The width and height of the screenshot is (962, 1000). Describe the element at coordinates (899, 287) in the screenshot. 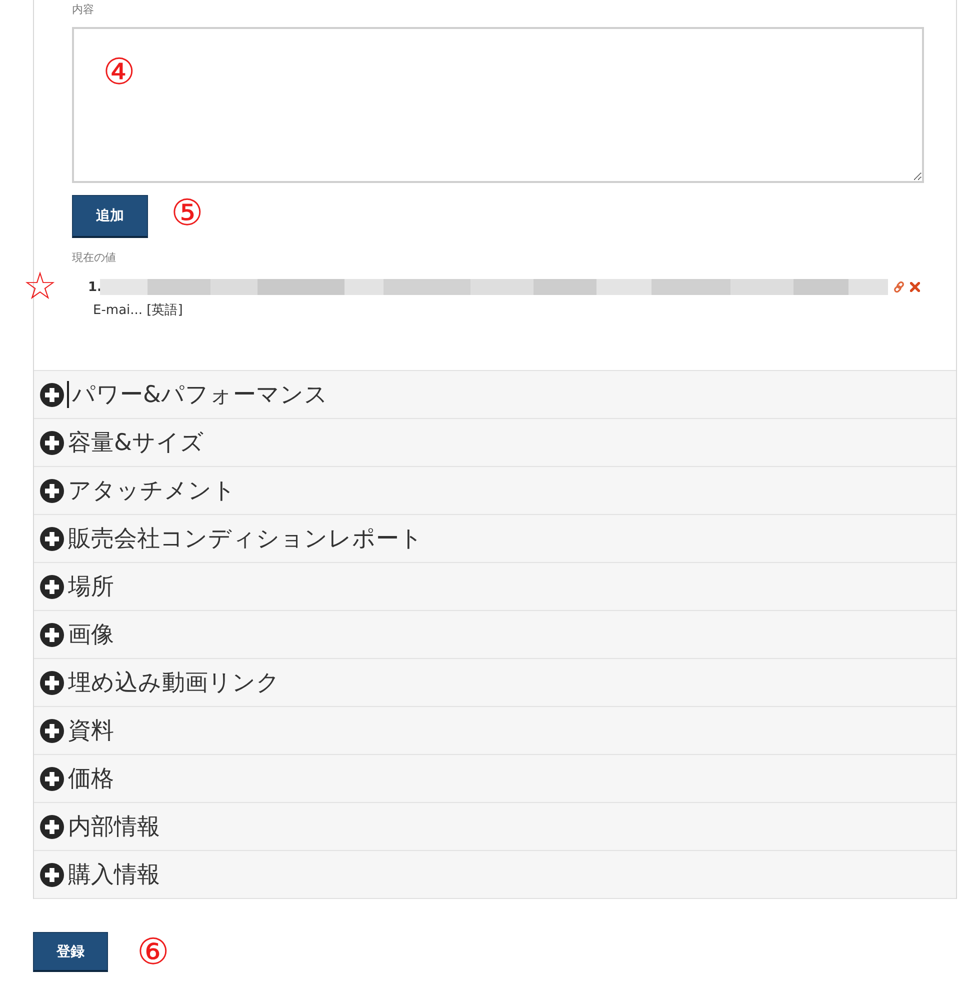

I see `link-icon` at that location.